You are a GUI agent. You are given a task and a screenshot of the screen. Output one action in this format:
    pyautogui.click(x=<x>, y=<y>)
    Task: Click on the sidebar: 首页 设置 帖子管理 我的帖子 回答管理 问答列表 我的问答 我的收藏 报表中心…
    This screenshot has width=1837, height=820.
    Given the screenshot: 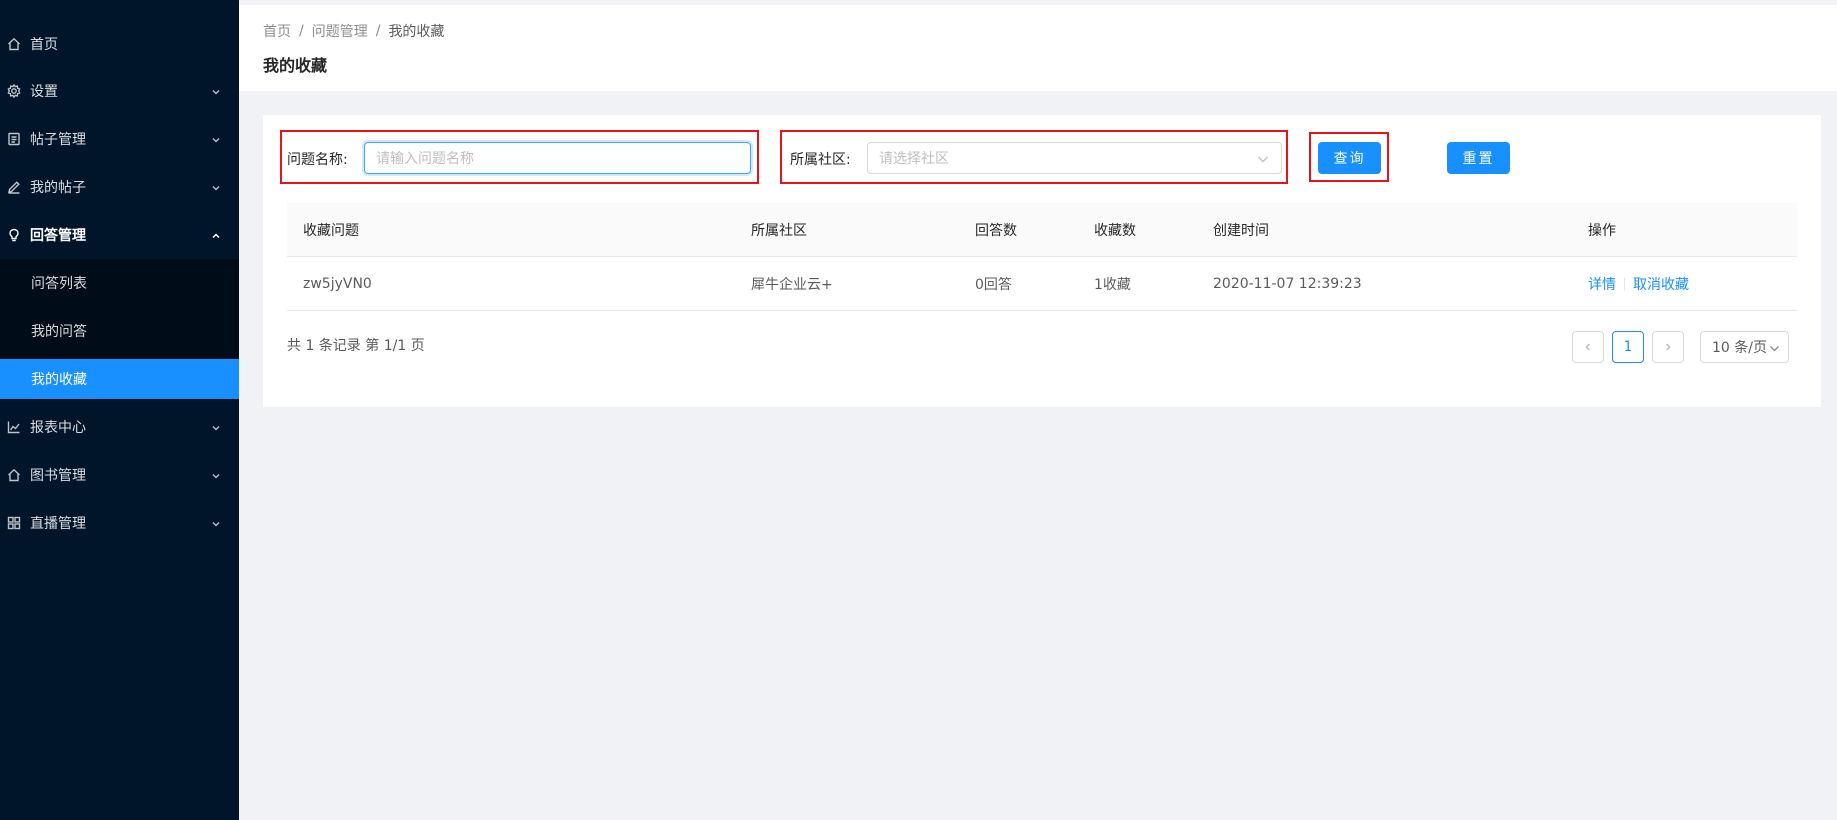 What is the action you would take?
    pyautogui.click(x=119, y=410)
    